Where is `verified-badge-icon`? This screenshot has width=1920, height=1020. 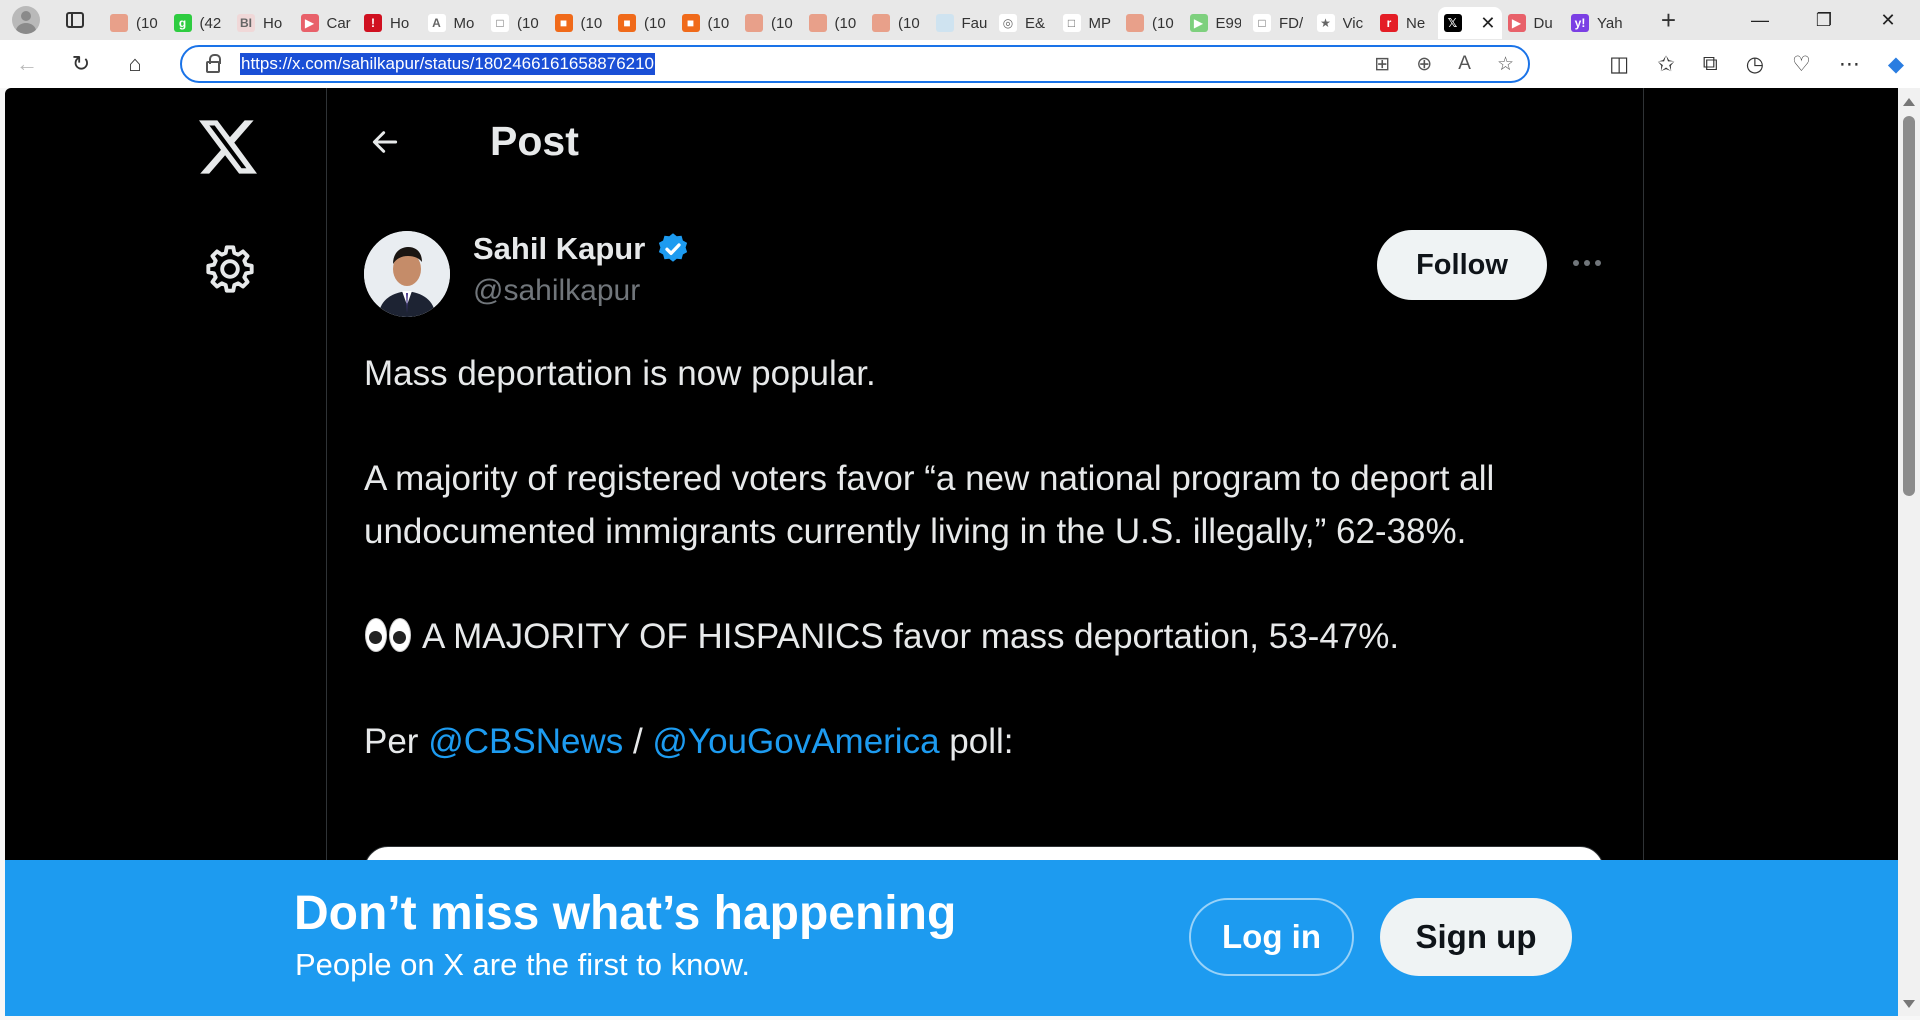
verified-badge-icon is located at coordinates (673, 247).